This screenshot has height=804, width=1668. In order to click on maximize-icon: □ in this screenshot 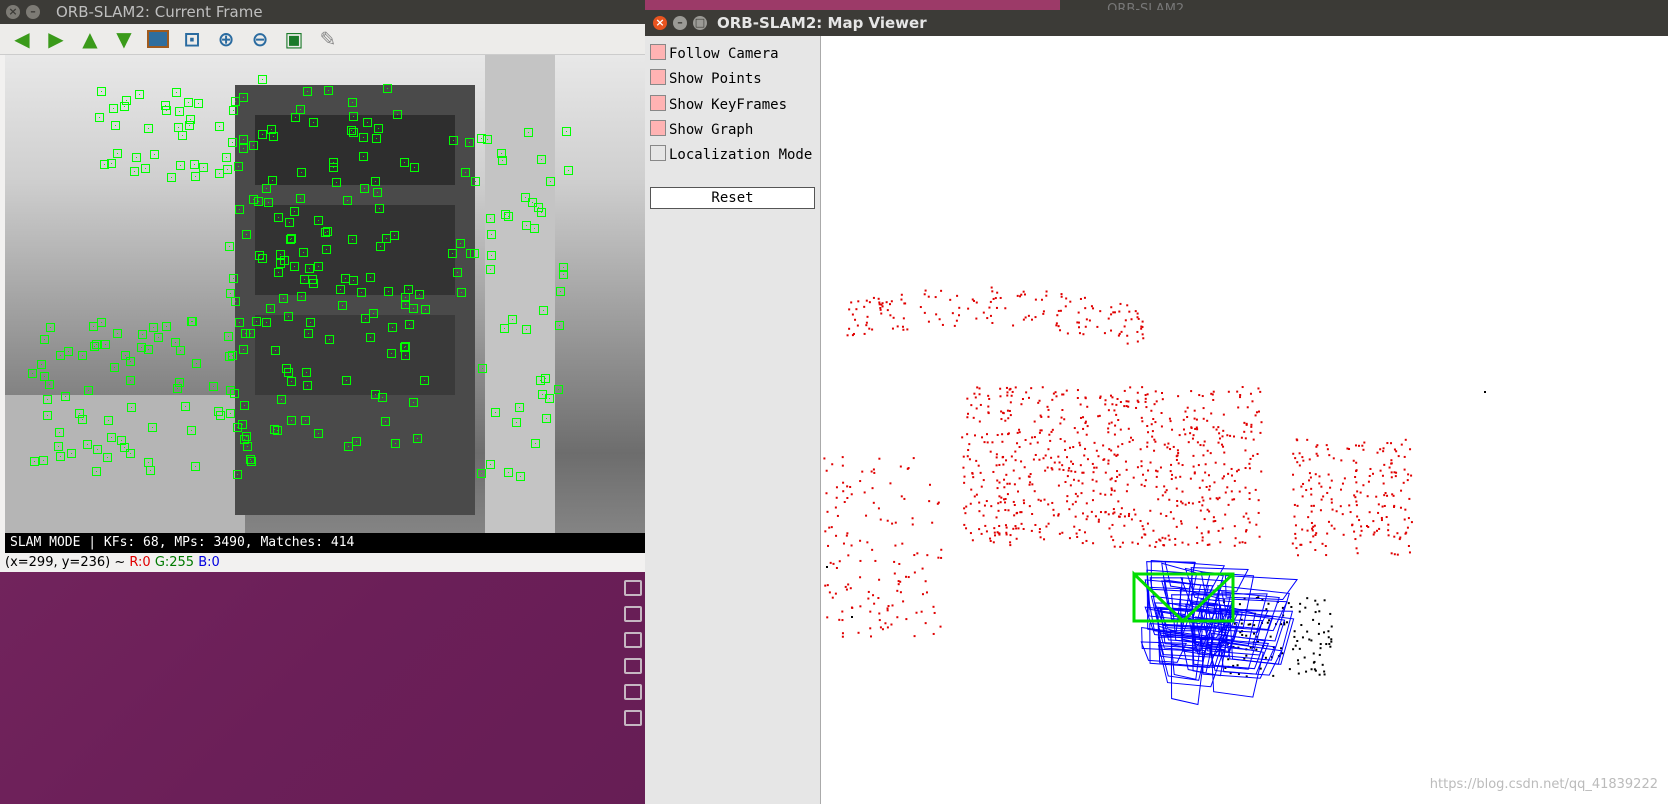, I will do `click(700, 23)`.